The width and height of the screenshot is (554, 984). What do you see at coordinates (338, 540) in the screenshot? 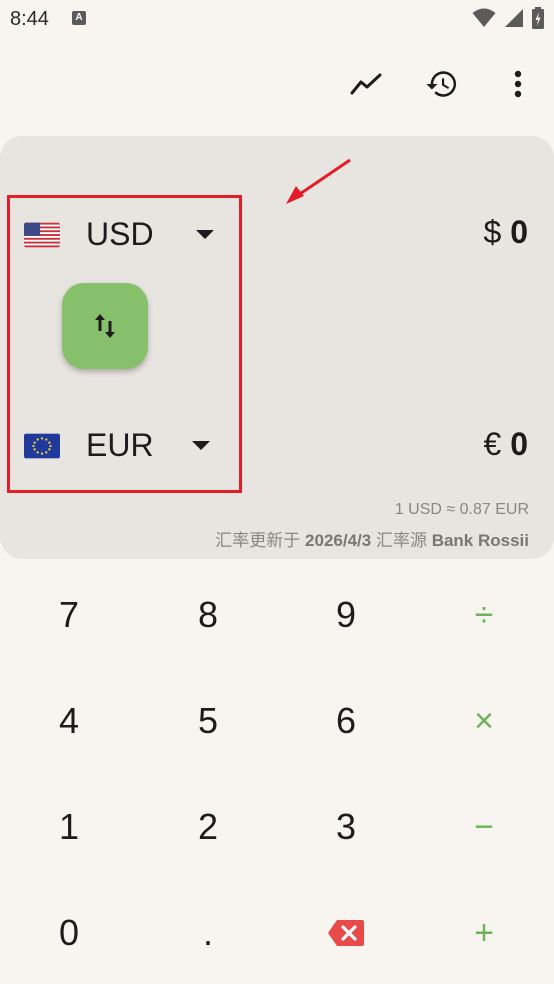
I see `updated-date: 2026/4/3` at bounding box center [338, 540].